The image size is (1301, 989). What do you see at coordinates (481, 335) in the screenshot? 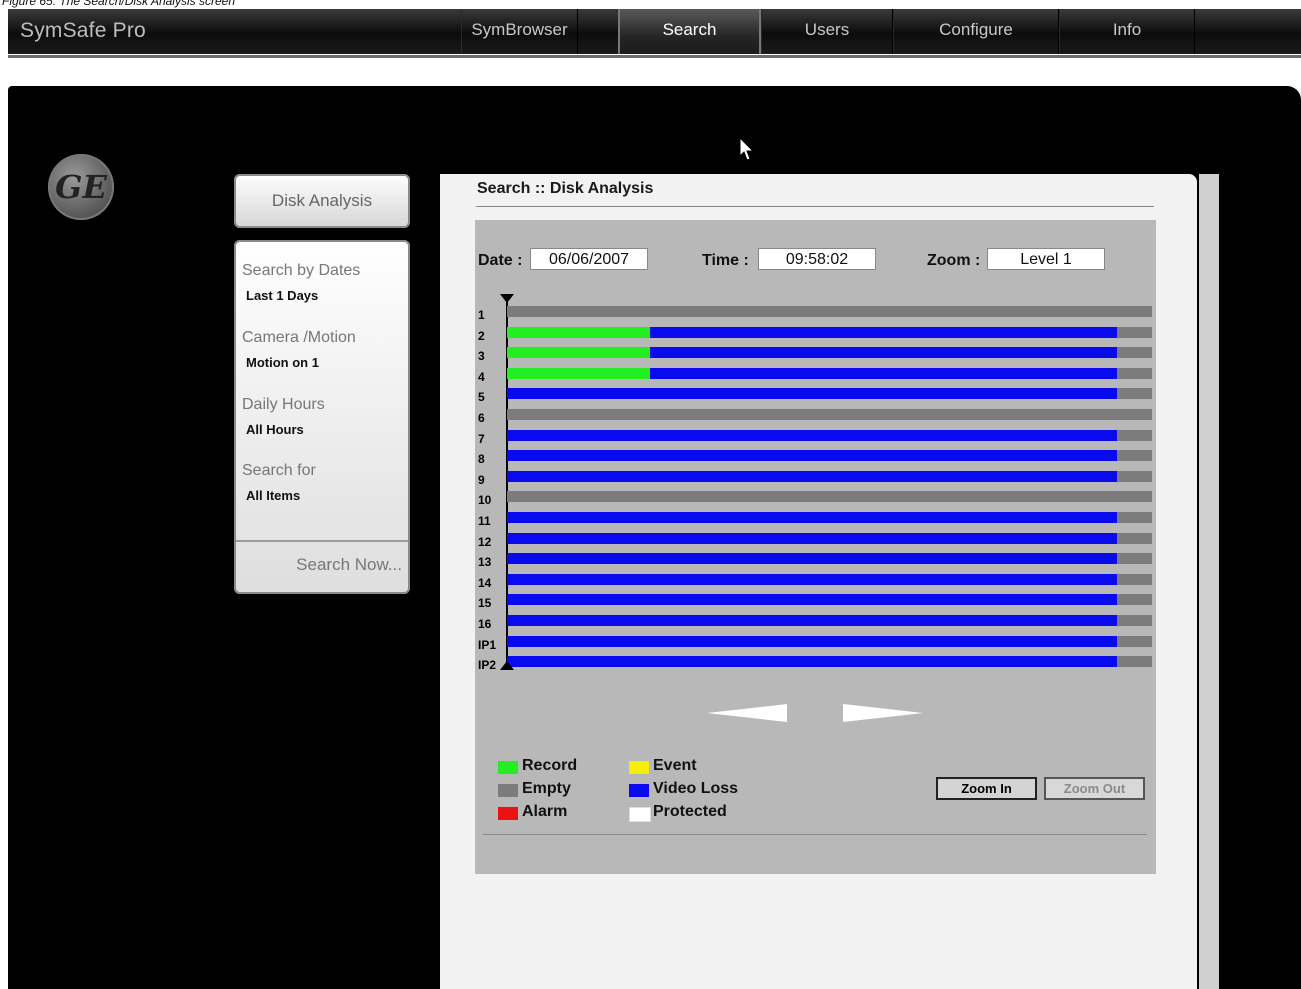
I see `channel-label: 2` at bounding box center [481, 335].